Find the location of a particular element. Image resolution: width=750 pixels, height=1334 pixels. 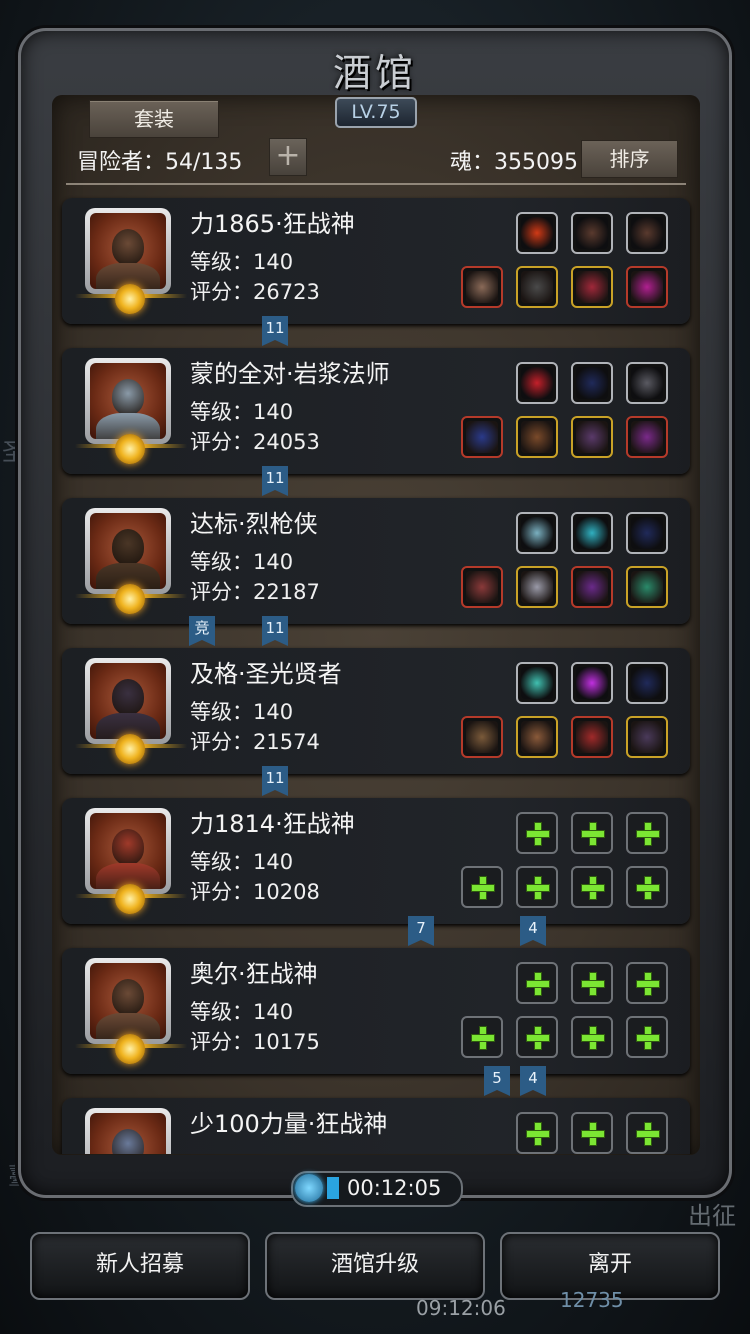

sort-button: 排序 is located at coordinates (629, 159).